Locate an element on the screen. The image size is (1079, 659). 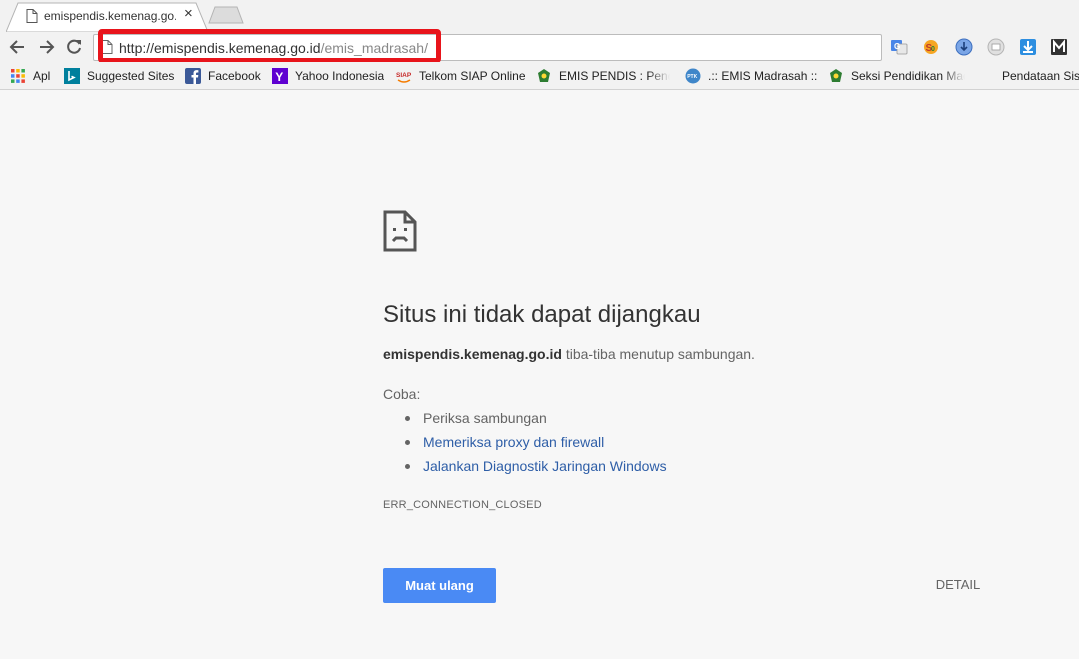
svg-text: G is located at coordinates (897, 46).